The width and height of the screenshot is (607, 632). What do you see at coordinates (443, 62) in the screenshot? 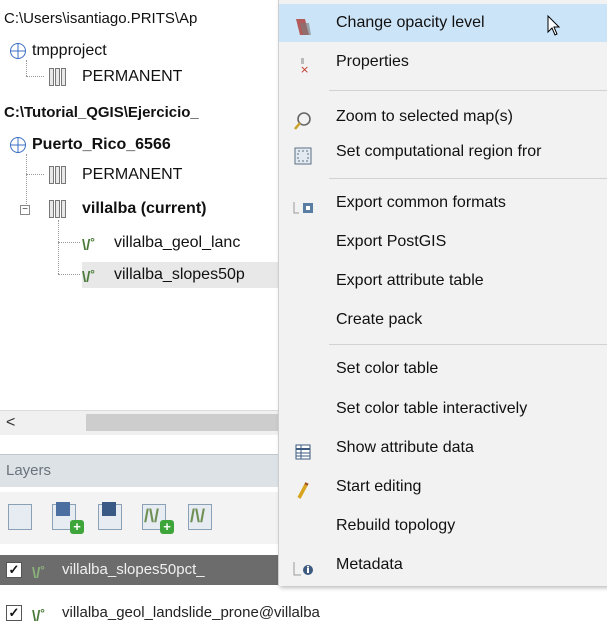
I see `menu-item-properties: × Properties` at bounding box center [443, 62].